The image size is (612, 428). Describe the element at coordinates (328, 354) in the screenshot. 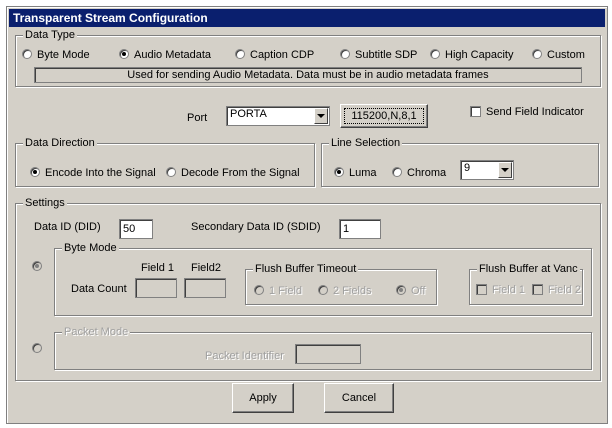

I see `packet-identifier-input` at that location.